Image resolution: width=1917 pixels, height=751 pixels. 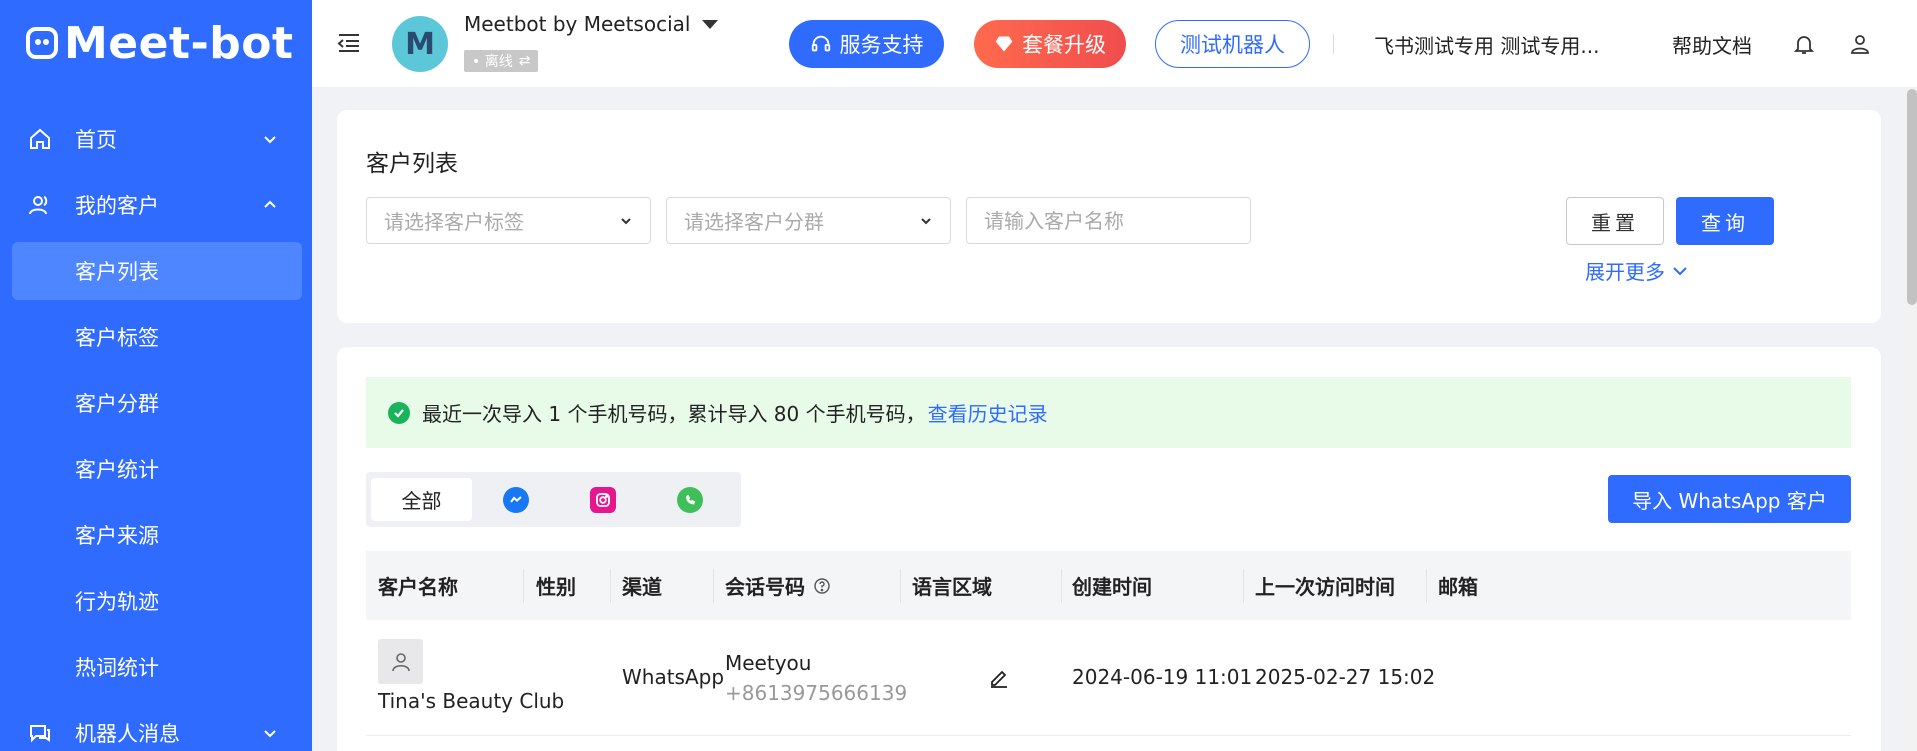 What do you see at coordinates (988, 412) in the screenshot?
I see `view-history-link: 查看历史记录` at bounding box center [988, 412].